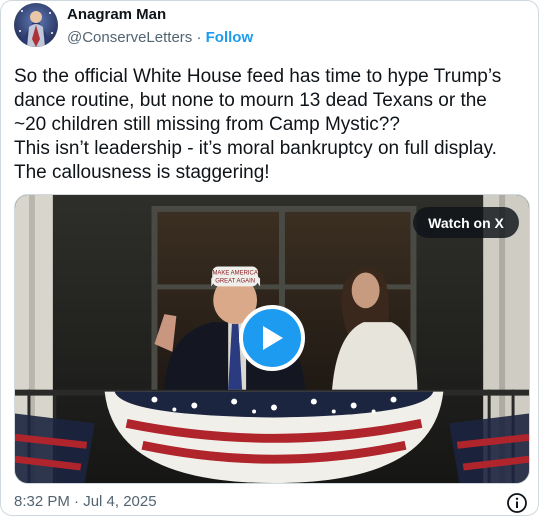  Describe the element at coordinates (116, 14) in the screenshot. I see `author-name: Anagram Man` at that location.